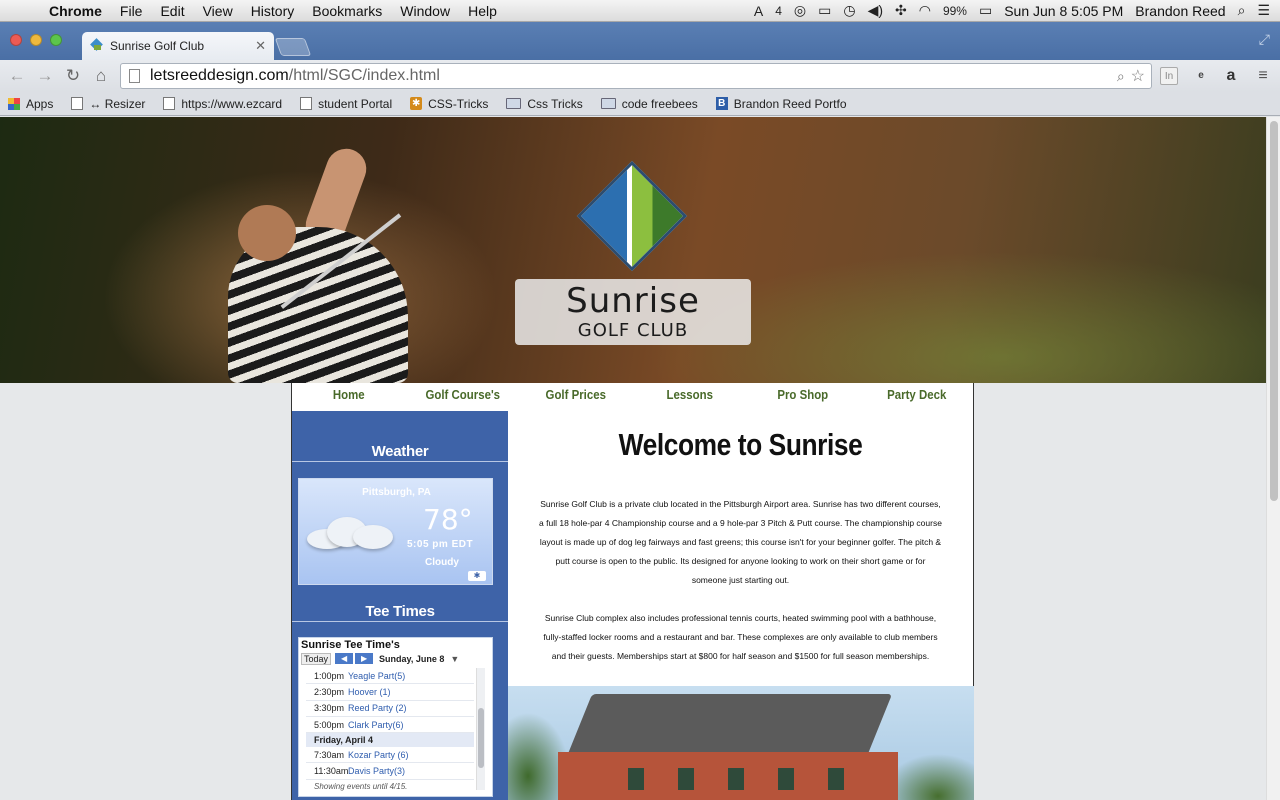 This screenshot has width=1280, height=800. Describe the element at coordinates (73, 76) in the screenshot. I see `reload-icon: ↻` at that location.